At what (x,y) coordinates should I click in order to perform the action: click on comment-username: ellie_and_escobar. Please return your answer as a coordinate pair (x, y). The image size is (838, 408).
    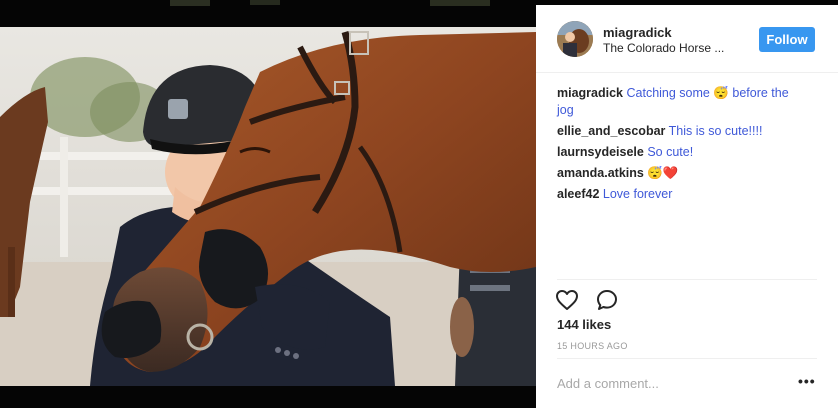
    Looking at the image, I should click on (611, 131).